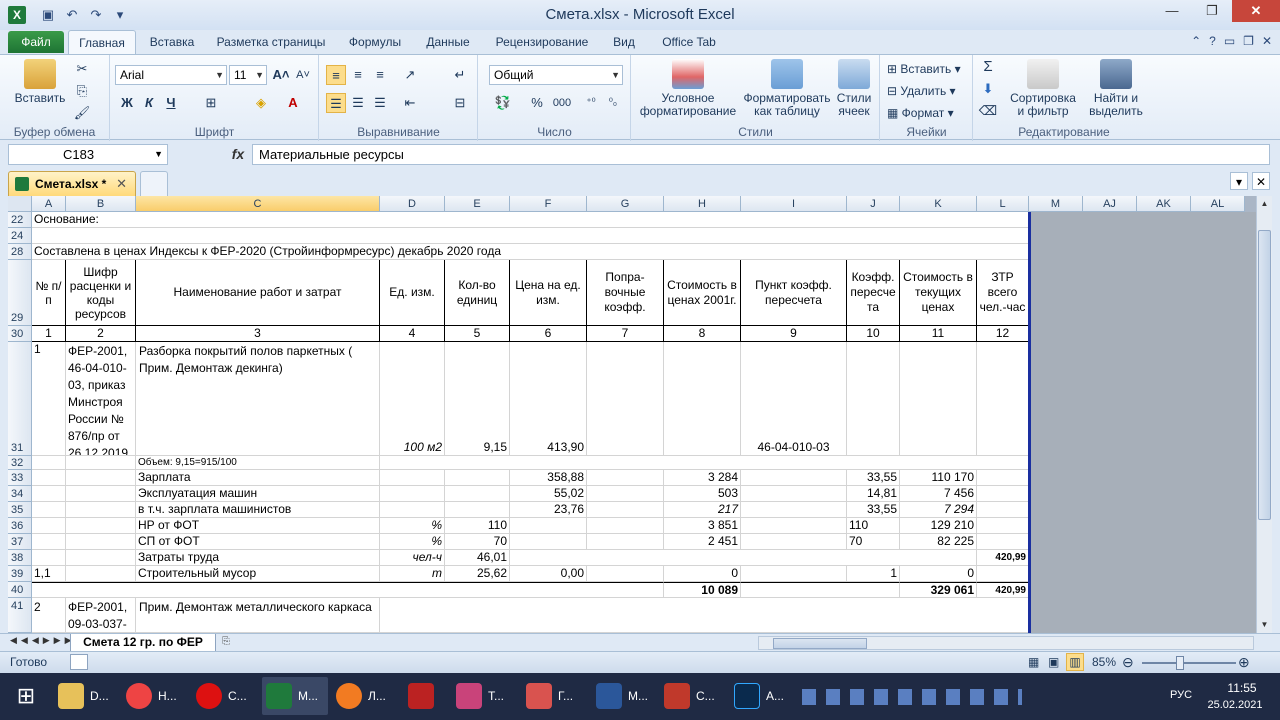 Image resolution: width=1280 pixels, height=720 pixels. Describe the element at coordinates (271, 42) in the screenshot. I see `tab-page-layout: Разметка страницы` at that location.